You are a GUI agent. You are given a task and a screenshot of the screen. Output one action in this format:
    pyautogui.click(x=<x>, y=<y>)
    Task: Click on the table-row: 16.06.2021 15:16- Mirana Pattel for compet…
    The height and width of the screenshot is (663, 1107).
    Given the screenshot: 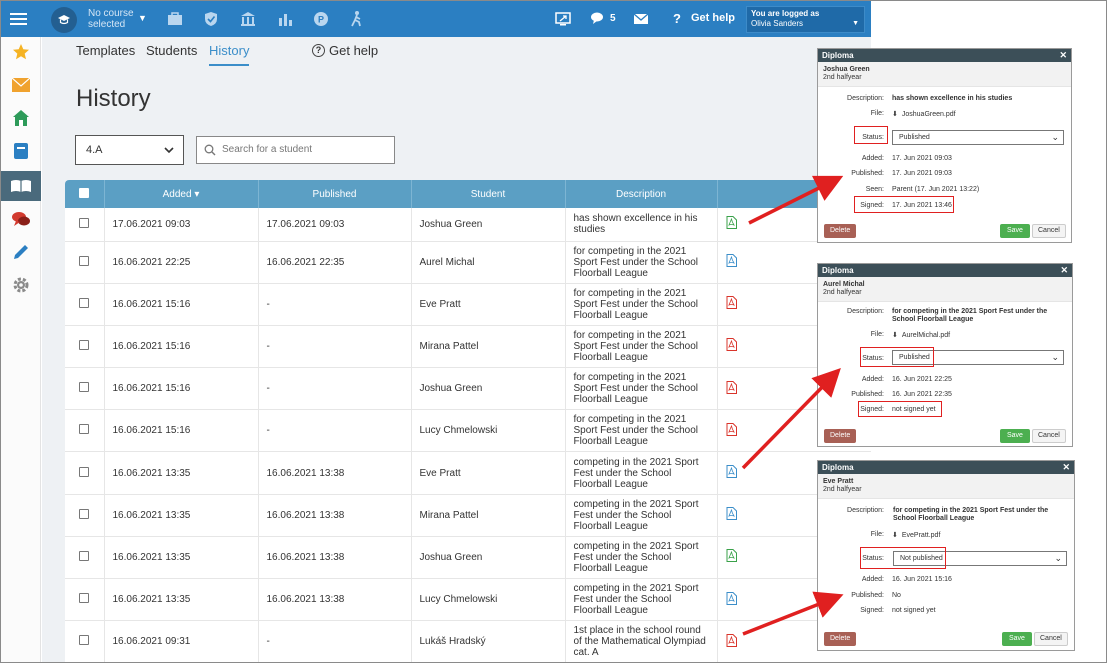 What is the action you would take?
    pyautogui.click(x=468, y=347)
    